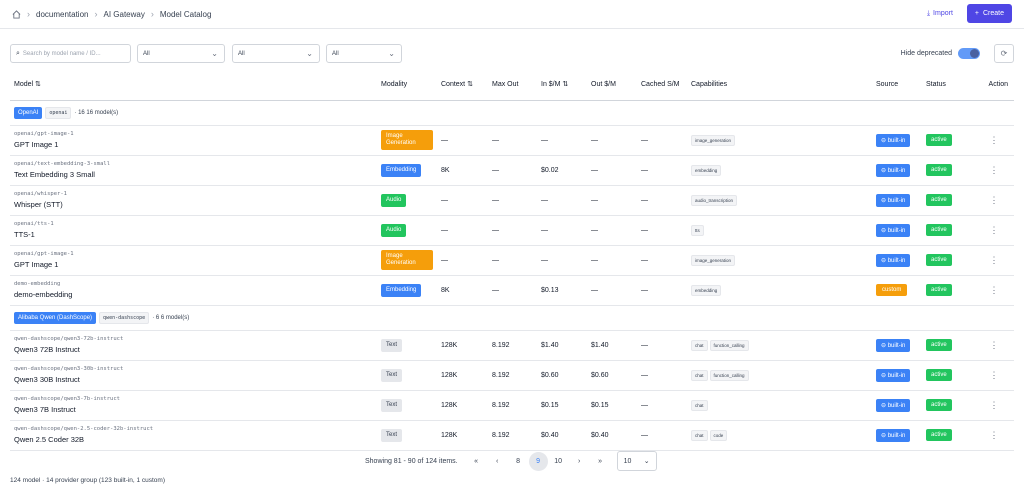 The width and height of the screenshot is (1024, 502). Describe the element at coordinates (462, 230) in the screenshot. I see `context-cell: —` at that location.